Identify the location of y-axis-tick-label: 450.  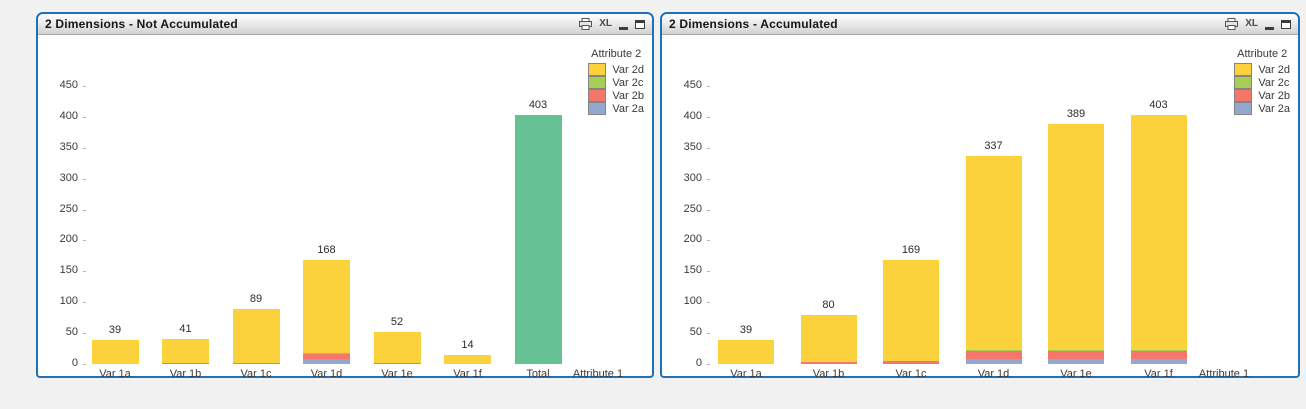
(68, 85).